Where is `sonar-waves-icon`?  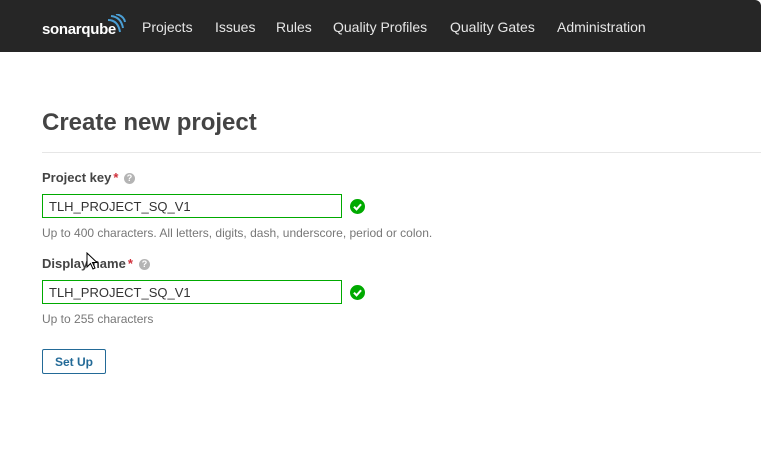 sonar-waves-icon is located at coordinates (116, 23).